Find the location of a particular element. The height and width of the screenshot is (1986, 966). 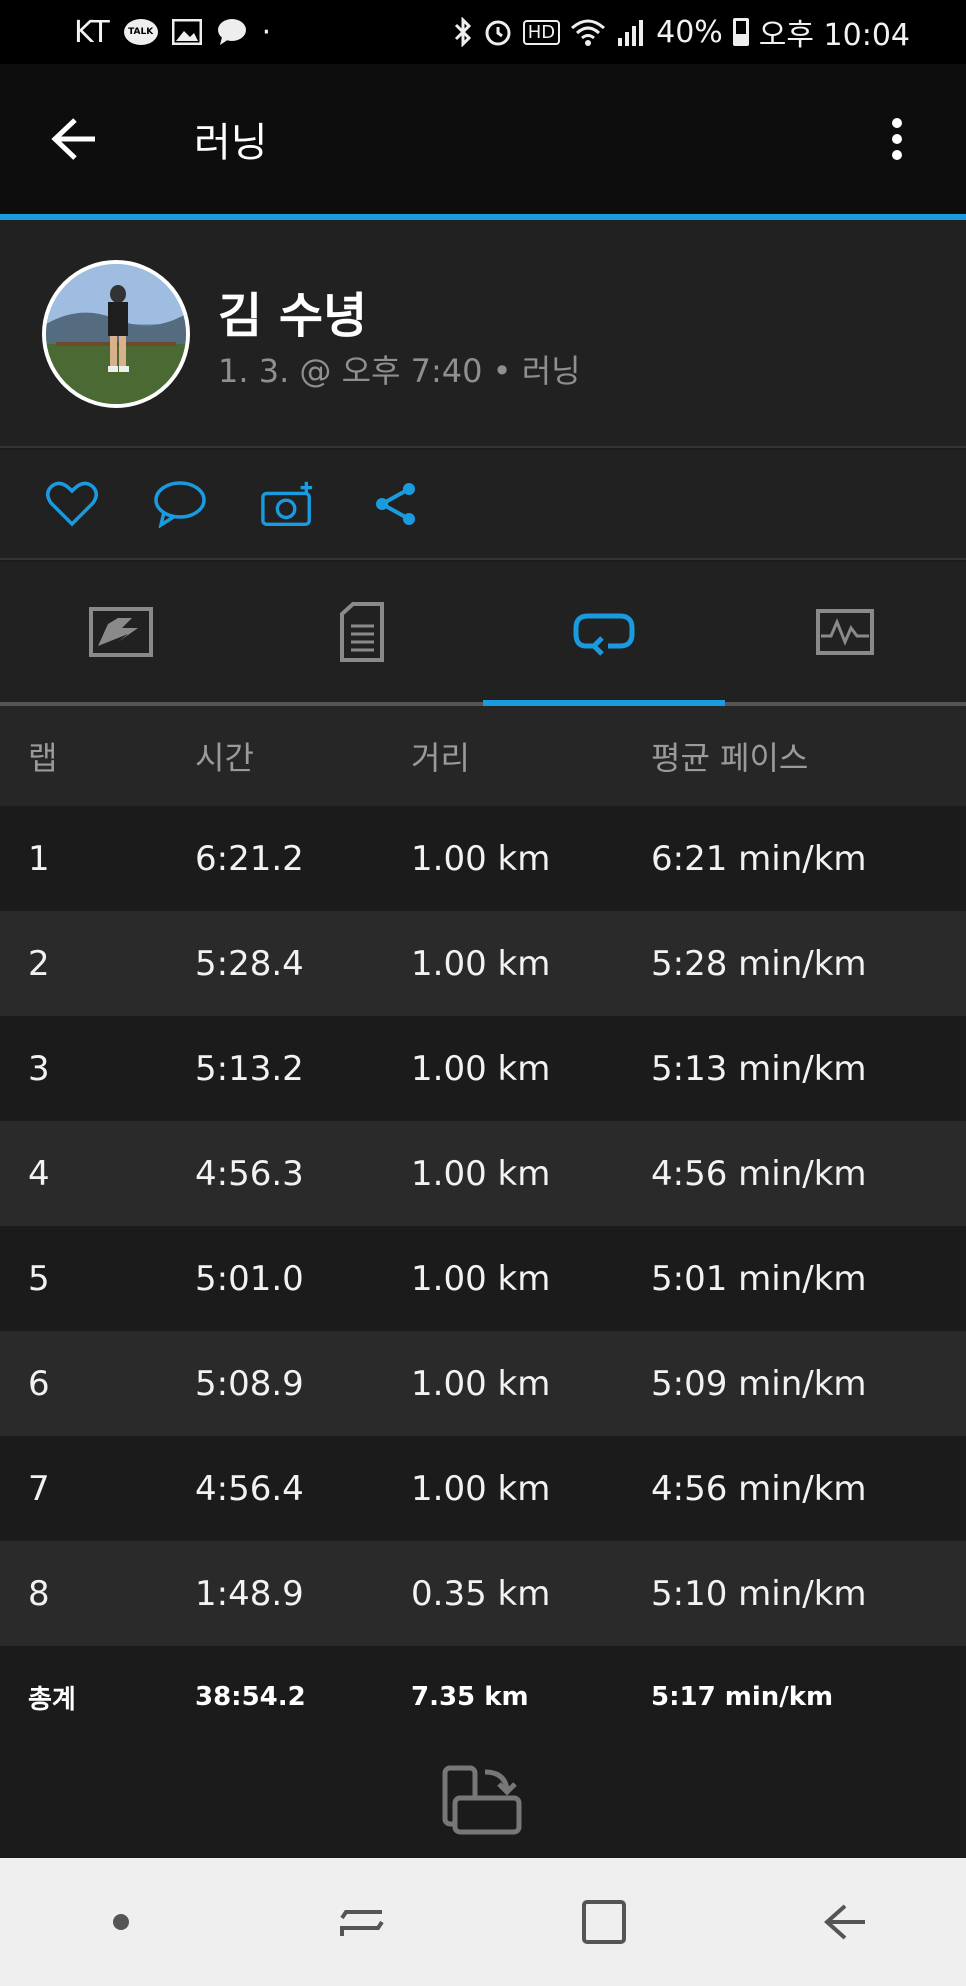

total-label: 총계 is located at coordinates (52, 1699).